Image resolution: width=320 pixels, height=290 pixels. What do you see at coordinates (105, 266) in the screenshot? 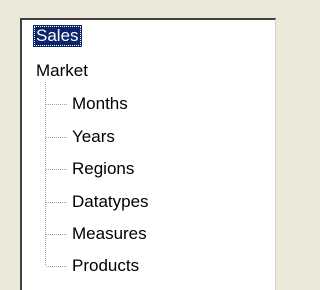
I see `tree-node-products: Products` at bounding box center [105, 266].